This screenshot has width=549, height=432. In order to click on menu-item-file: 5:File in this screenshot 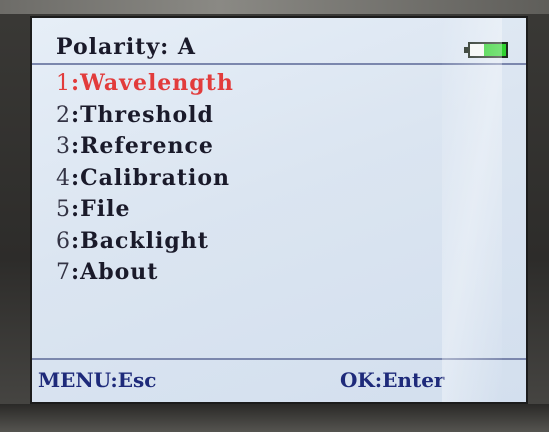, I will do `click(145, 210)`.